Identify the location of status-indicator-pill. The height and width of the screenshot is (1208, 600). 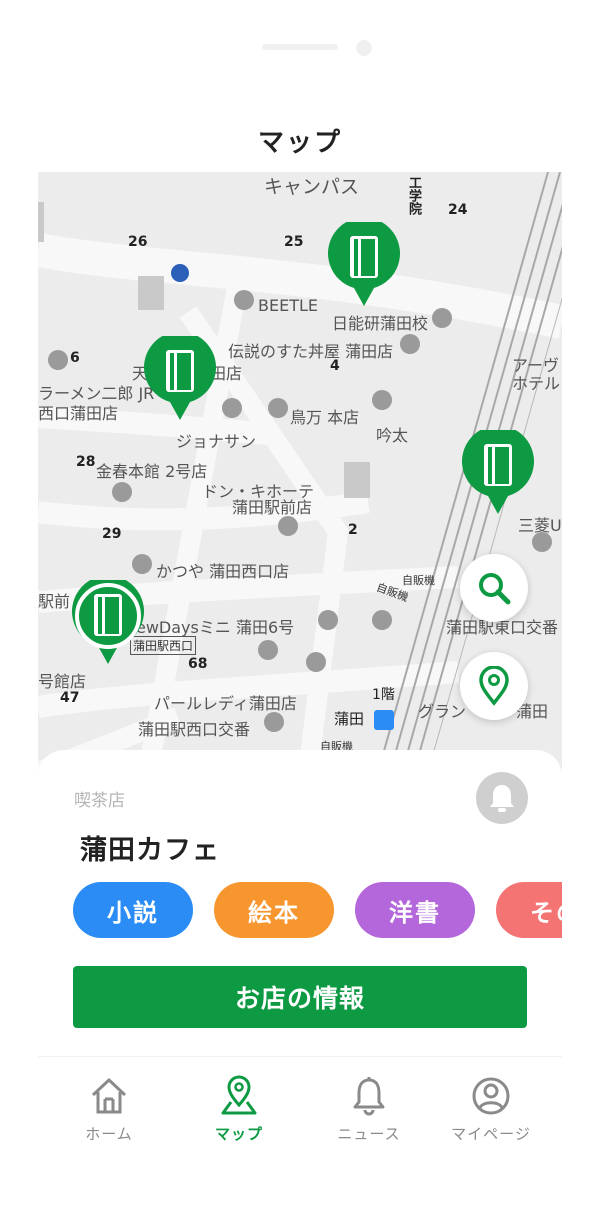
(300, 47).